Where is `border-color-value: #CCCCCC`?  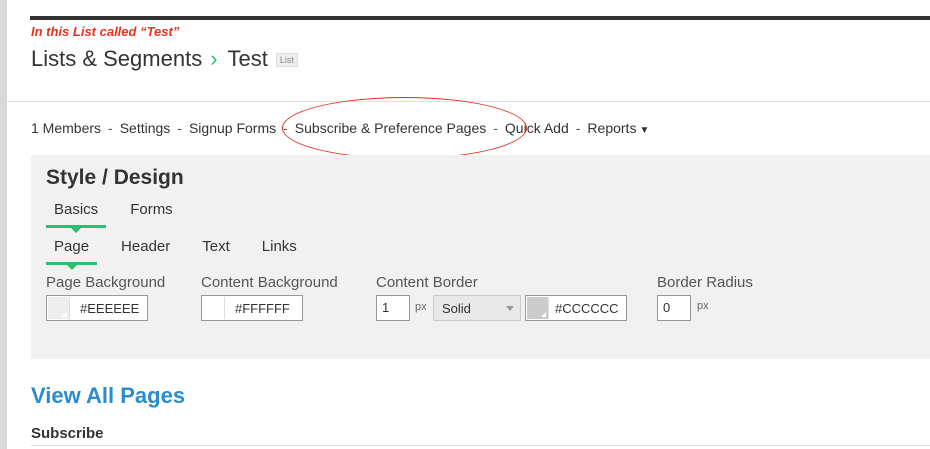
border-color-value: #CCCCCC is located at coordinates (587, 308).